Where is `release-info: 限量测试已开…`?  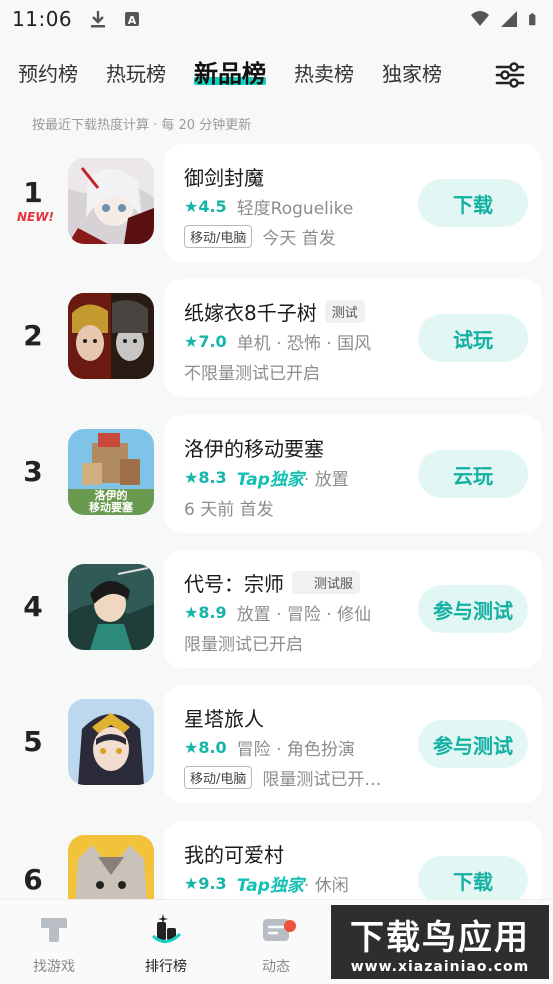 release-info: 限量测试已开… is located at coordinates (322, 780).